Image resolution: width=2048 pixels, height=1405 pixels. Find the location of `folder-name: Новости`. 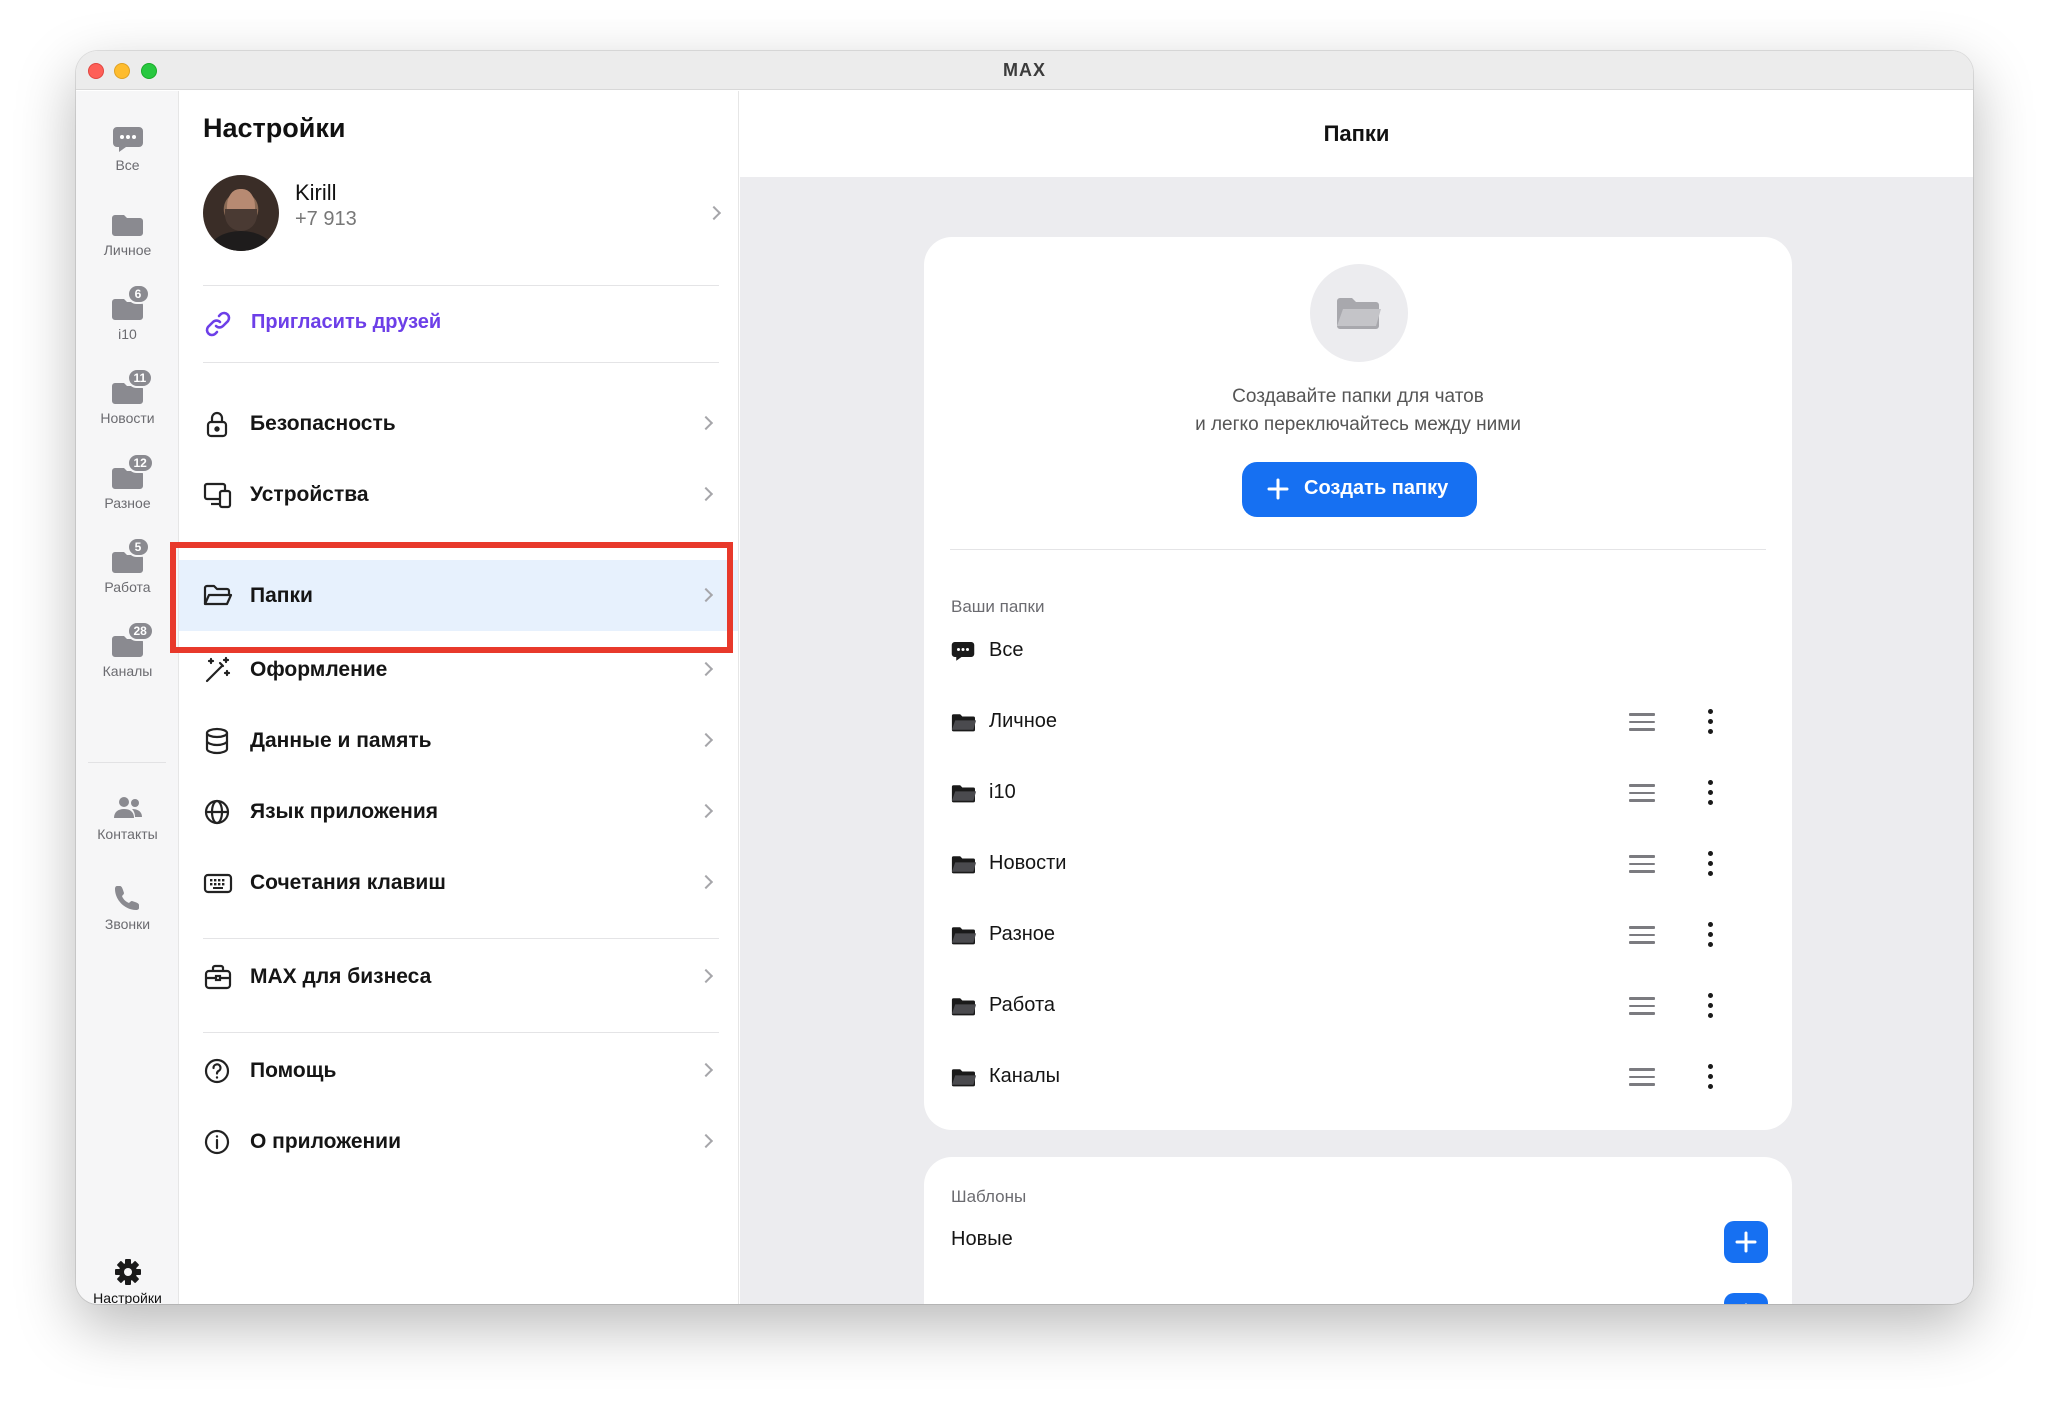

folder-name: Новости is located at coordinates (1028, 863).